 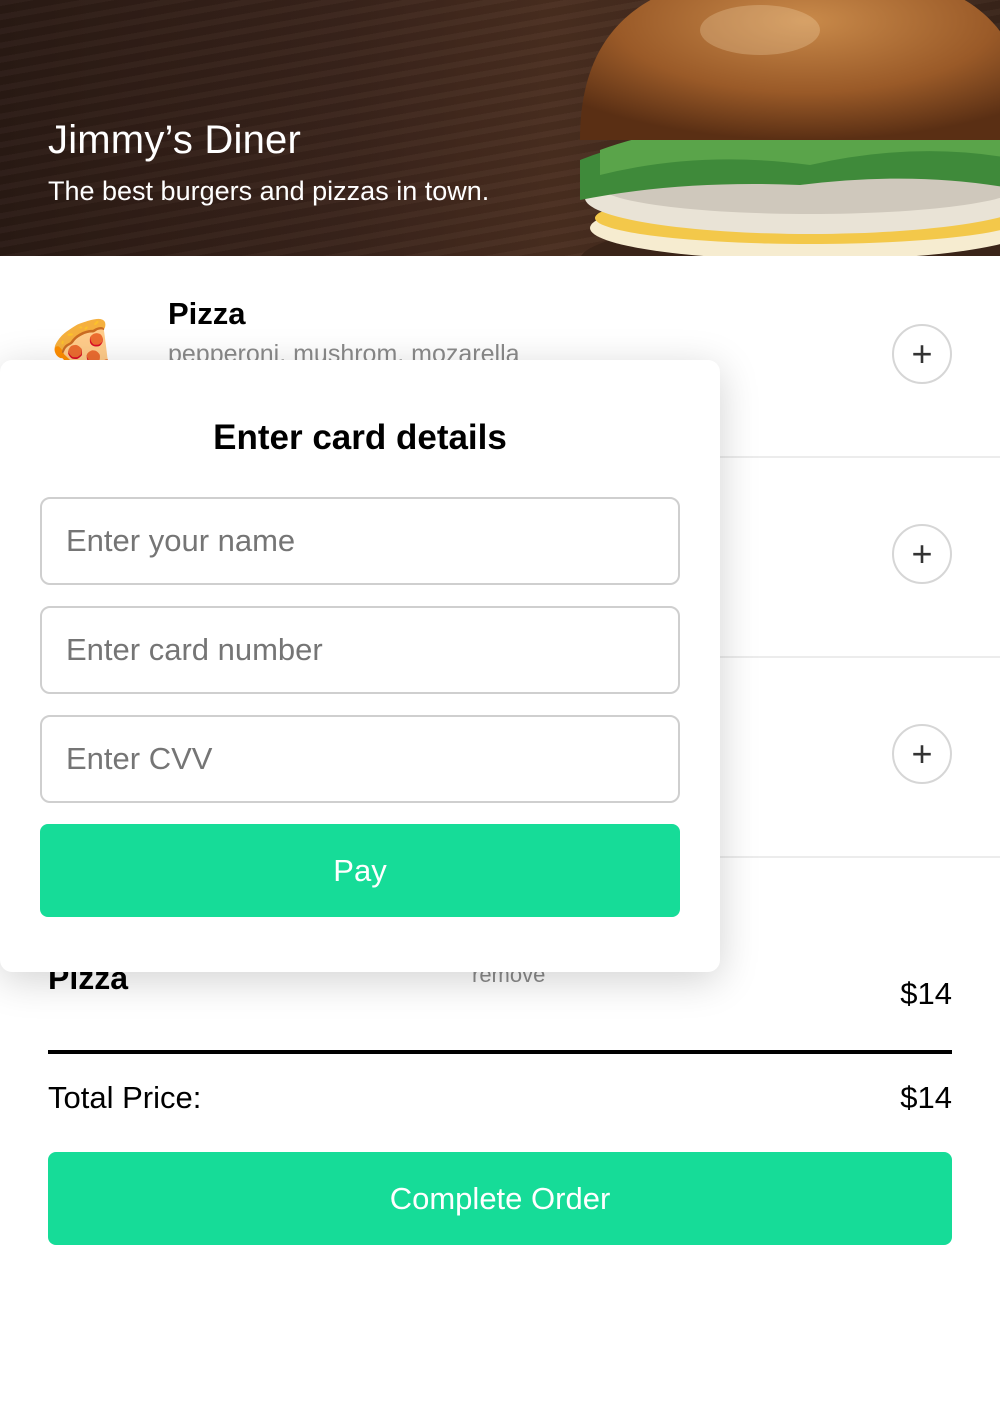 What do you see at coordinates (360, 870) in the screenshot?
I see `pay-button: Pay` at bounding box center [360, 870].